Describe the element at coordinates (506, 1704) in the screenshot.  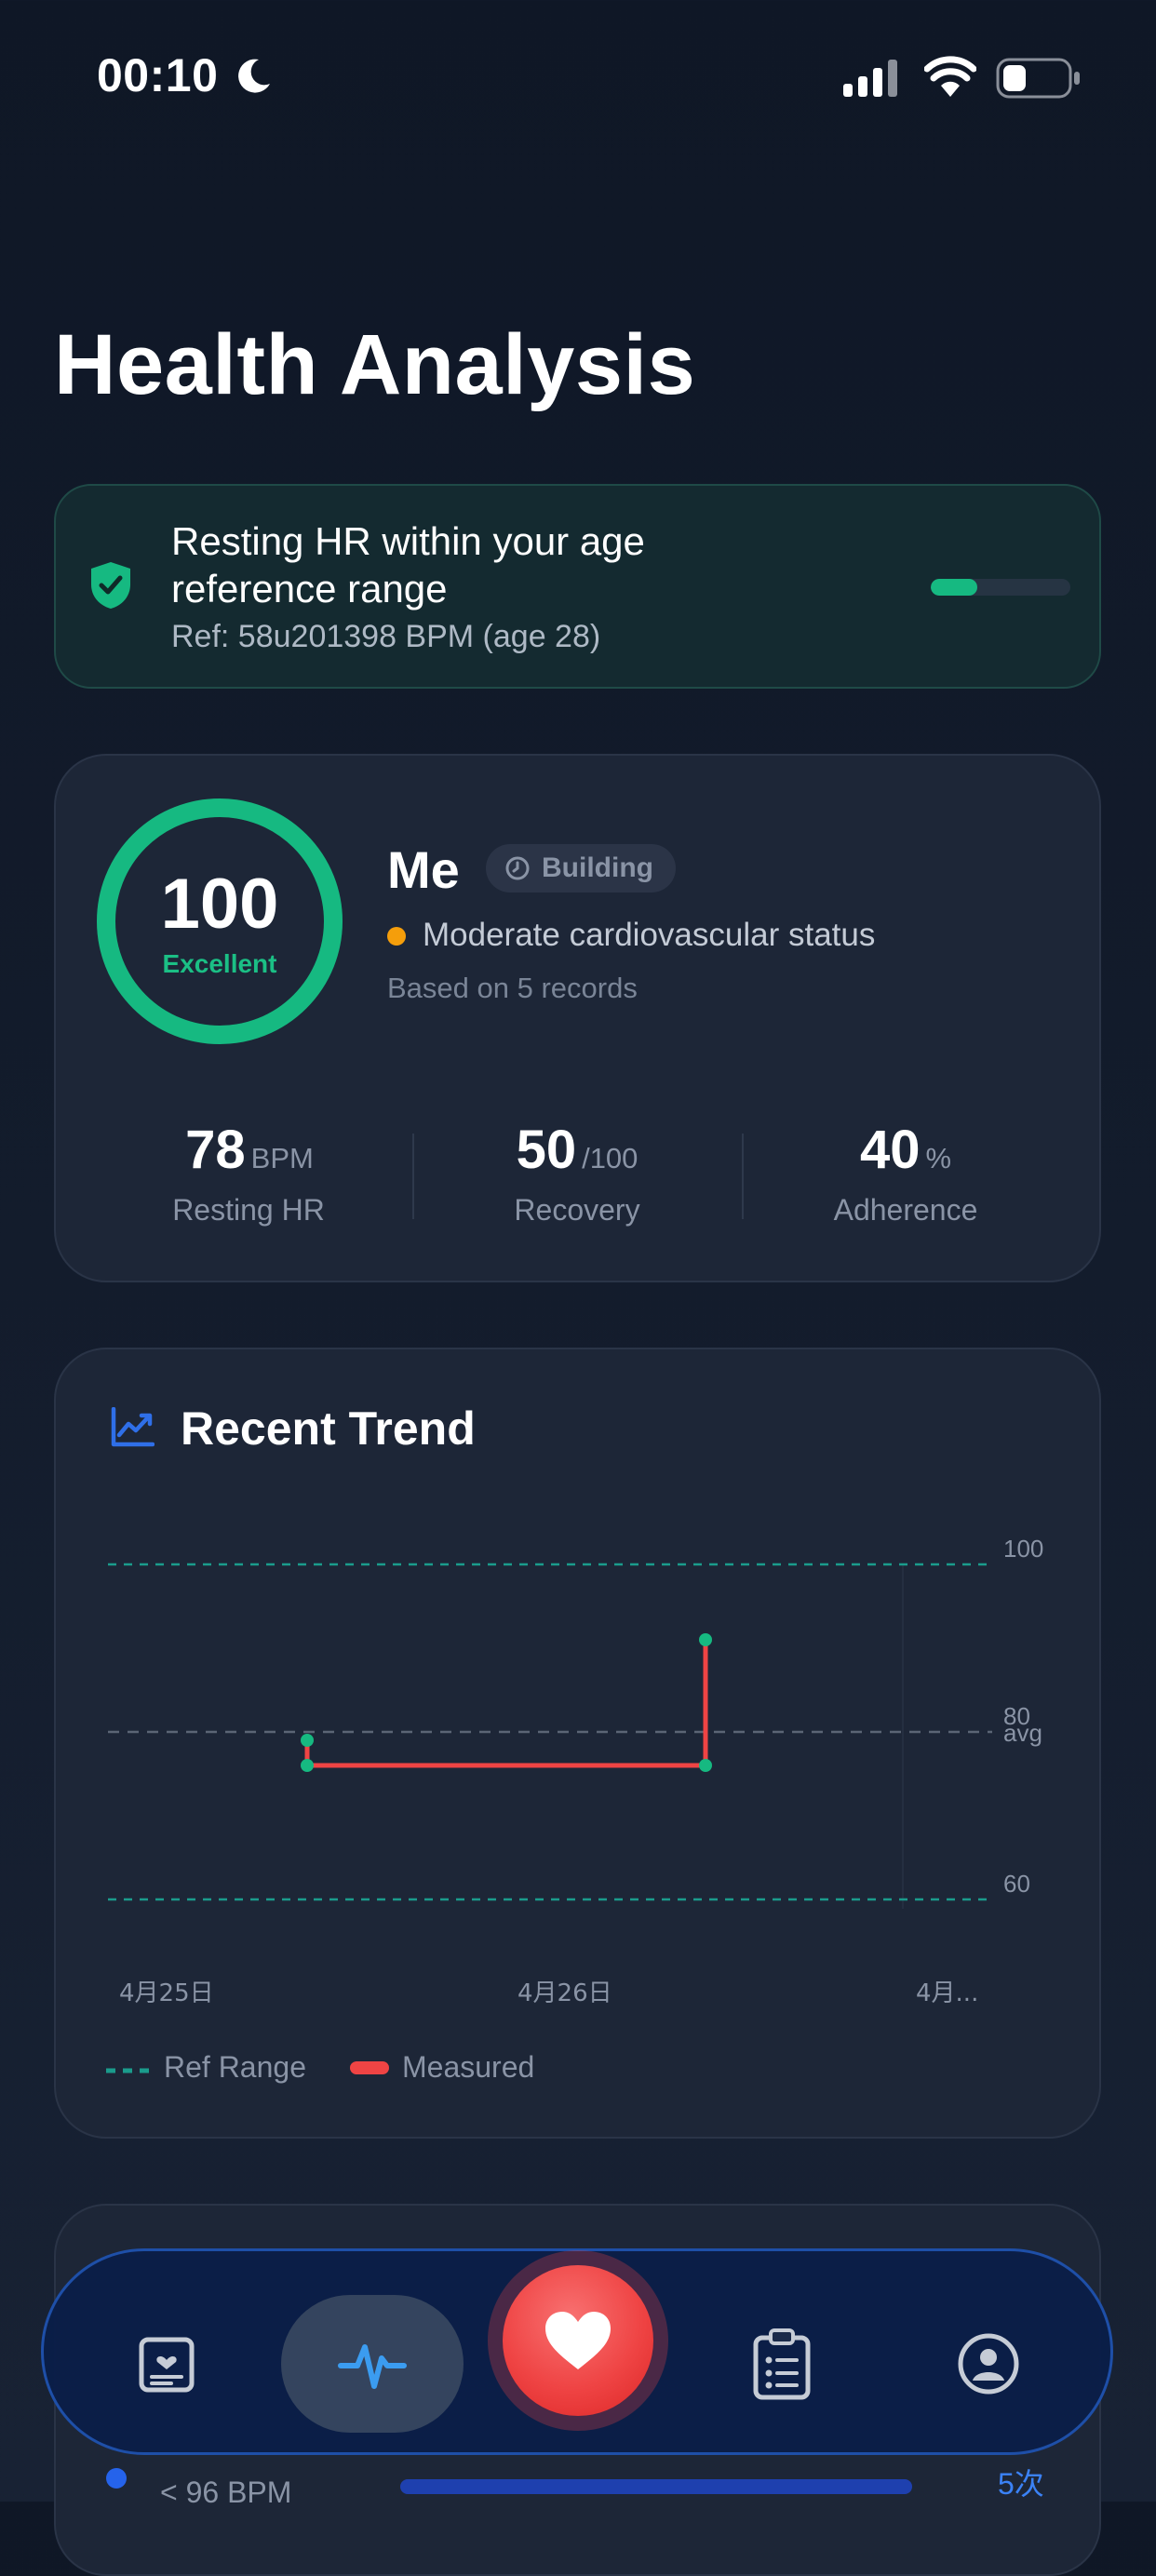
I see `chart-series-line` at that location.